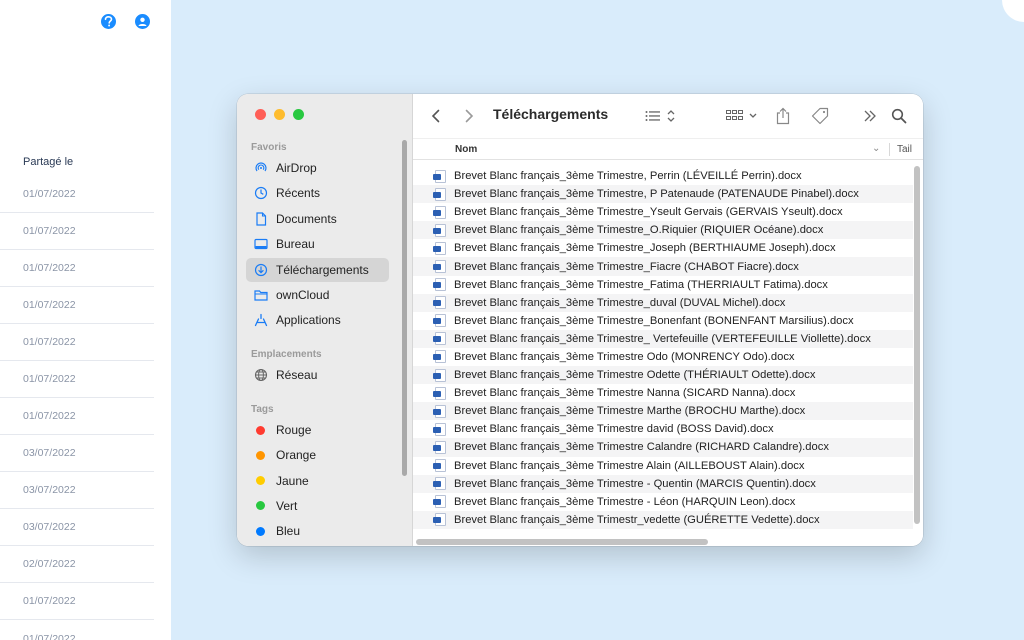  Describe the element at coordinates (469, 116) in the screenshot. I see `forward-button` at that location.